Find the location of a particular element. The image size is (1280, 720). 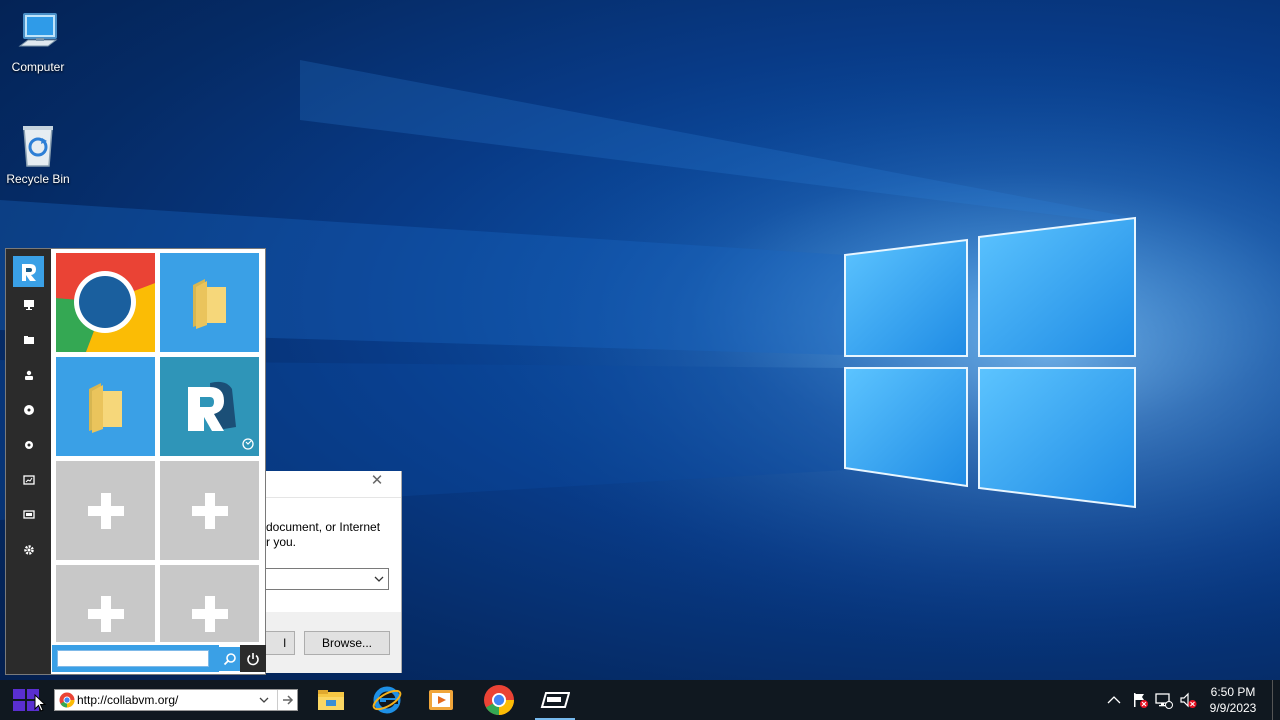

volume-muted-icon is located at coordinates (1188, 700).